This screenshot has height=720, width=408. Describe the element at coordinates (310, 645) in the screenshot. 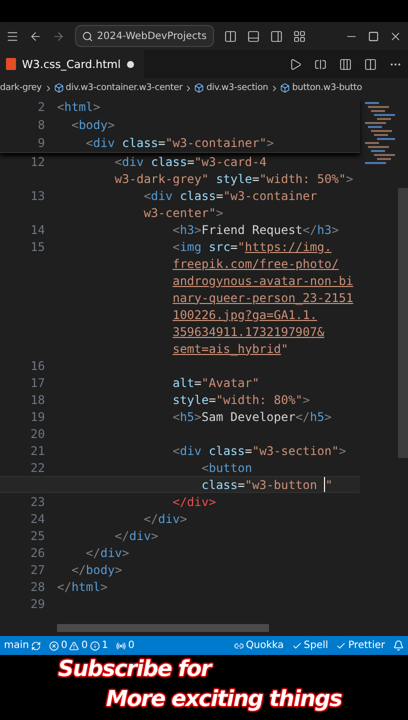

I see `status-item: Spell` at that location.